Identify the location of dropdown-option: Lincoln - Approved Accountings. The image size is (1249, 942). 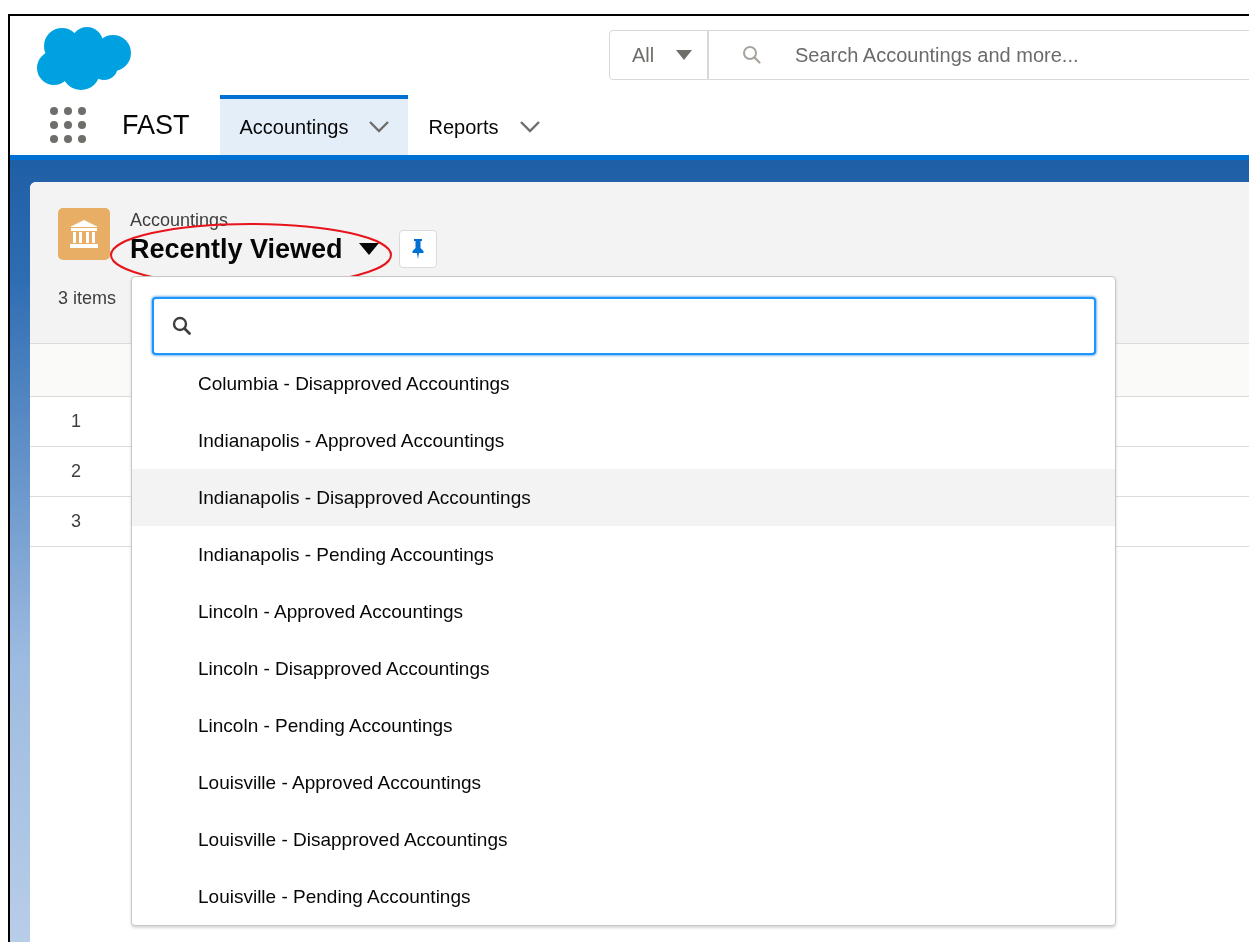
(623, 611).